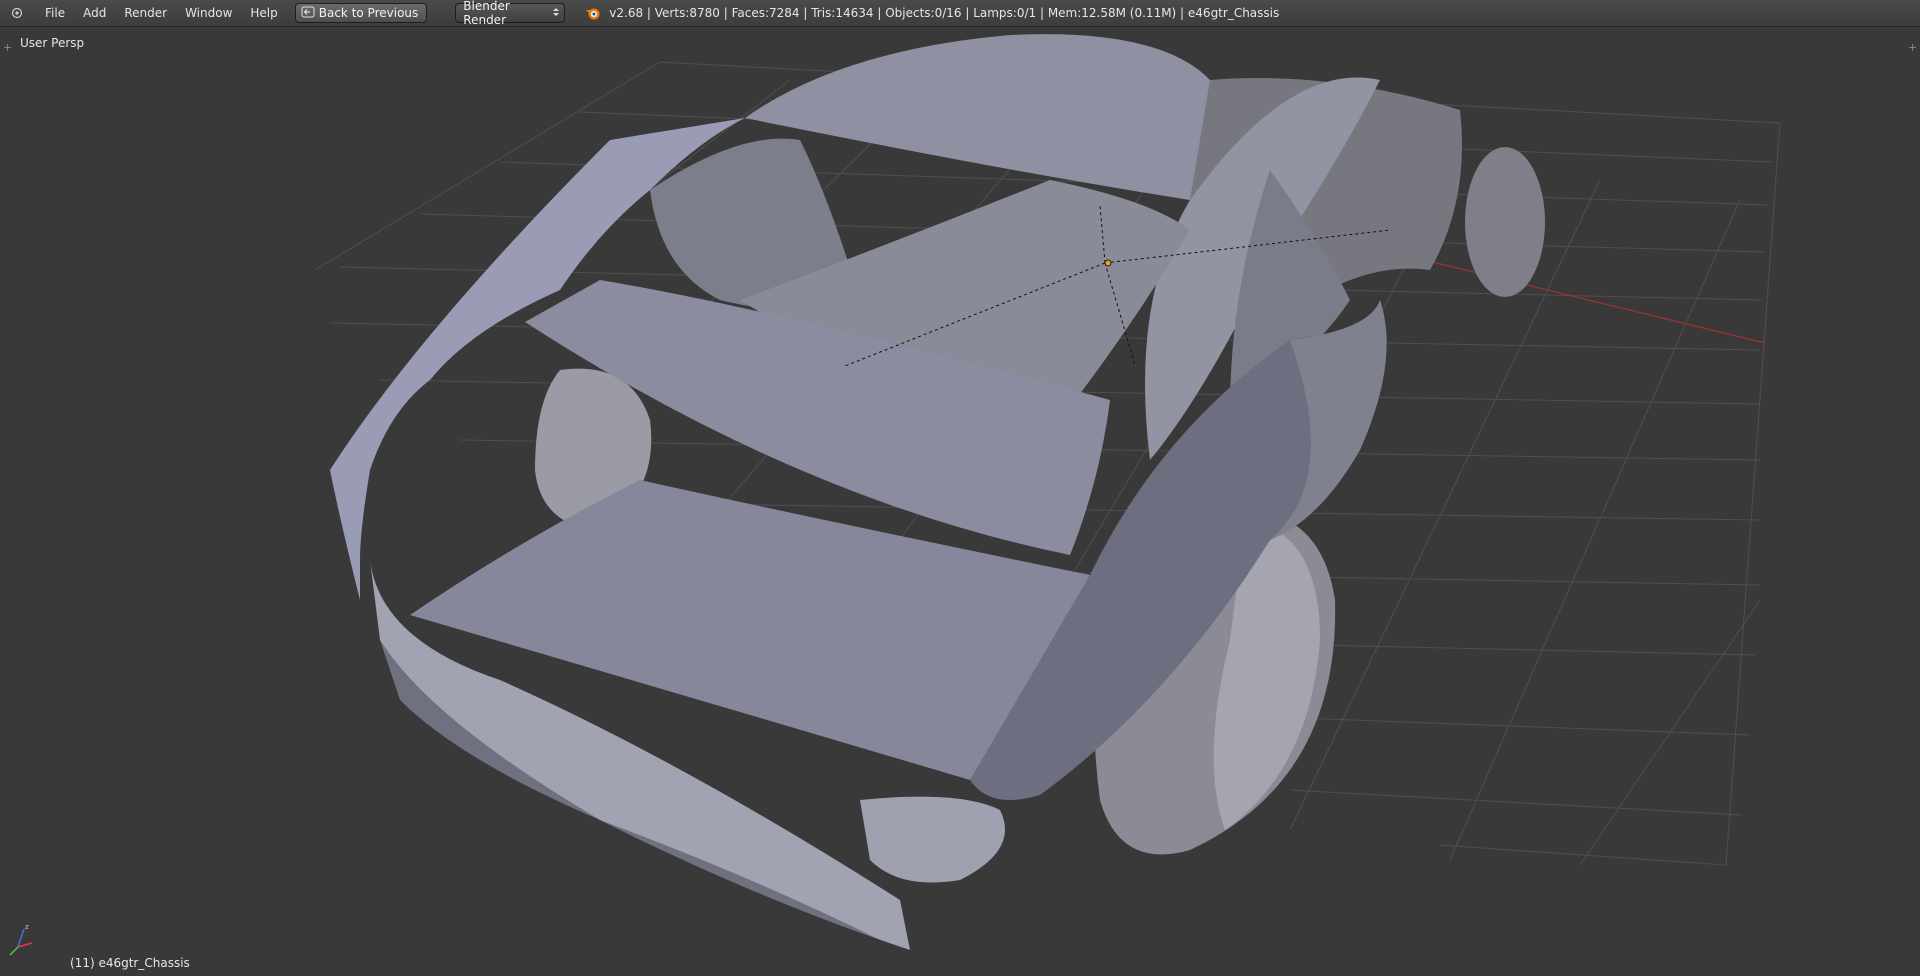 This screenshot has height=976, width=1920. What do you see at coordinates (486, 13) in the screenshot?
I see `render-engine-value: Blender Render` at bounding box center [486, 13].